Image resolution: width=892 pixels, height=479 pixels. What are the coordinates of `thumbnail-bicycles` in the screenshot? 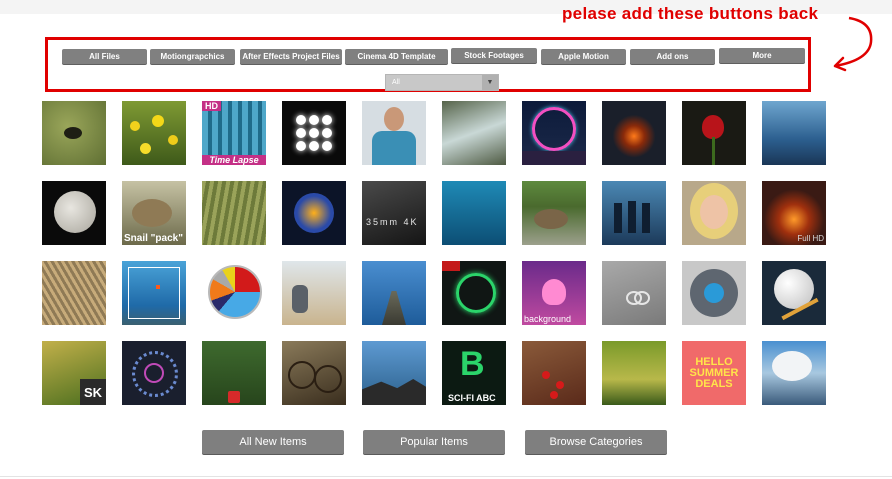 It's located at (314, 373).